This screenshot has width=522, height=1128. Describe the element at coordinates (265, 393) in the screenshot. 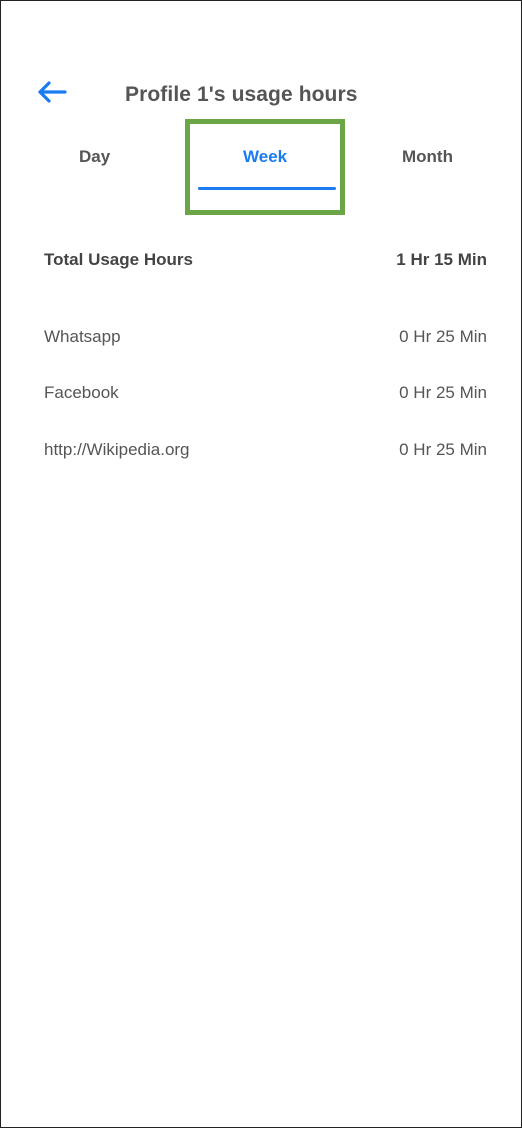

I see `app-usage-row: Facebook 0 Hr 25 Min` at that location.